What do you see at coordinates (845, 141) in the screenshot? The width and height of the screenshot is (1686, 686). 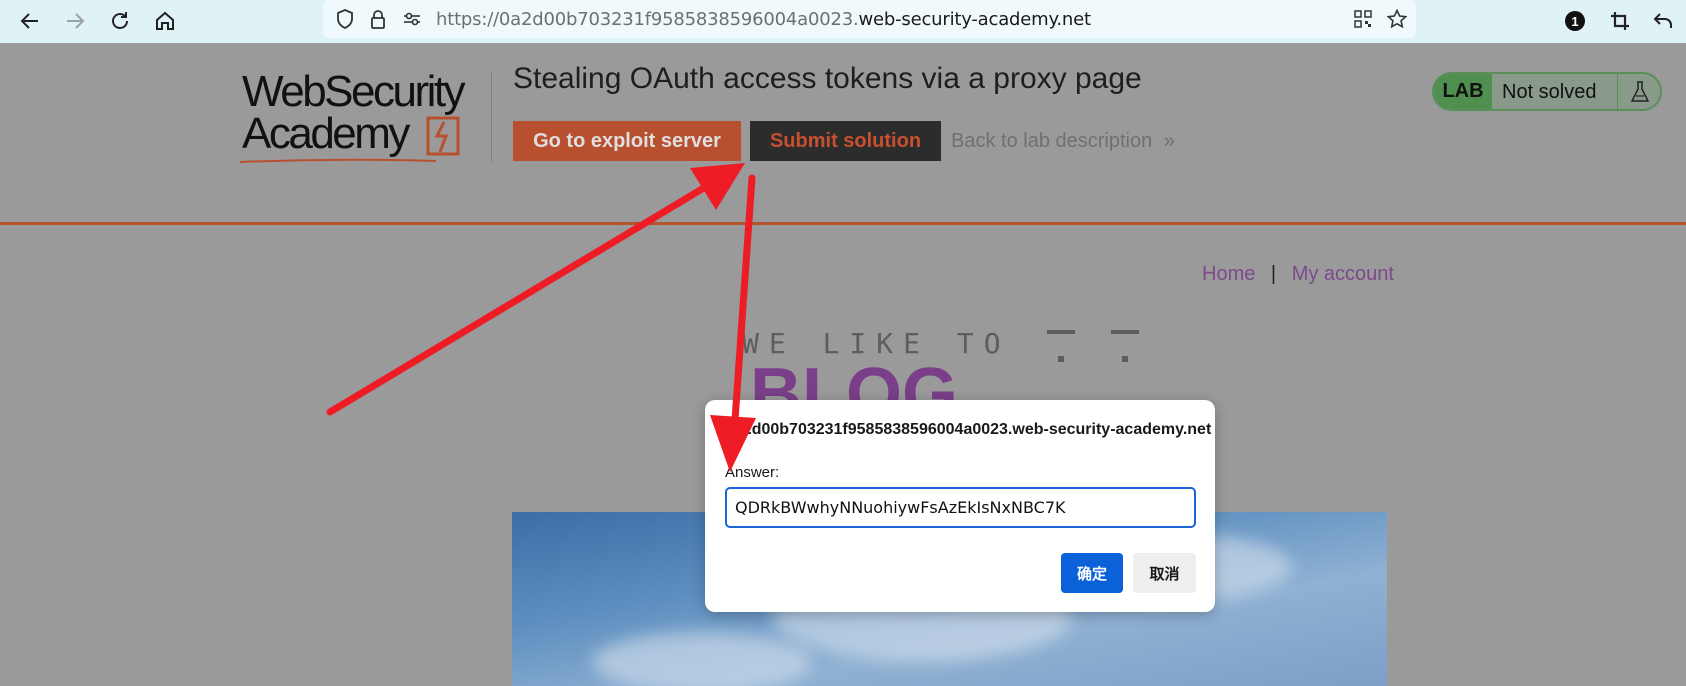 I see `submit-solution-button: Submit solution` at bounding box center [845, 141].